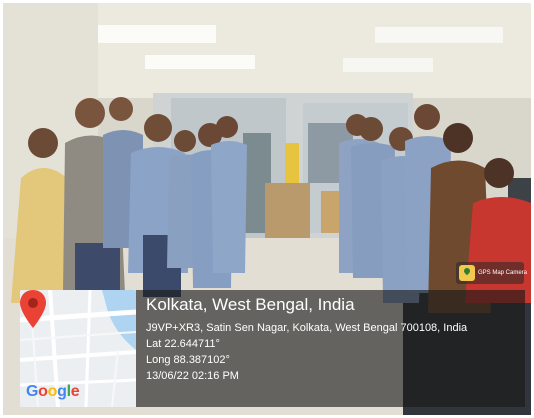 This screenshot has width=534, height=418. Describe the element at coordinates (467, 273) in the screenshot. I see `map-camera-icon` at that location.